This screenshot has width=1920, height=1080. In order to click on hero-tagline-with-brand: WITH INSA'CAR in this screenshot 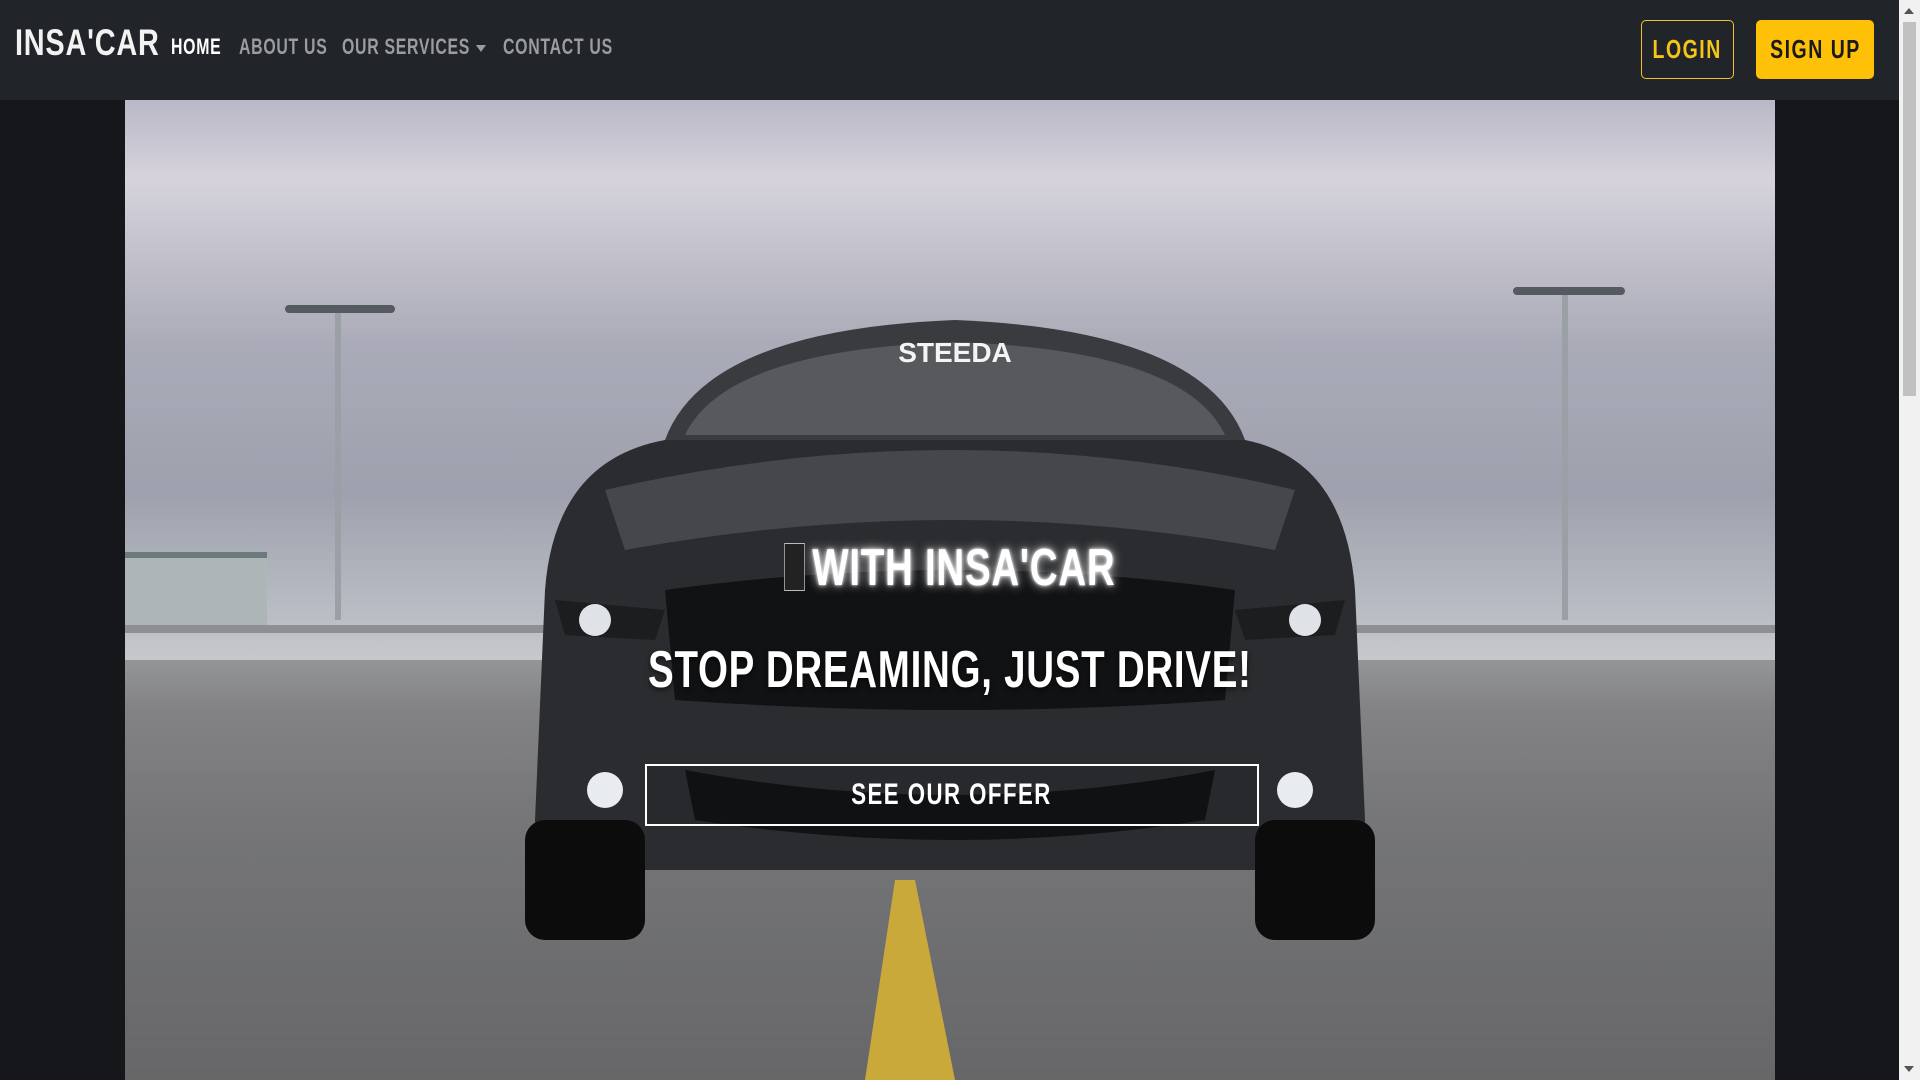, I will do `click(950, 568)`.